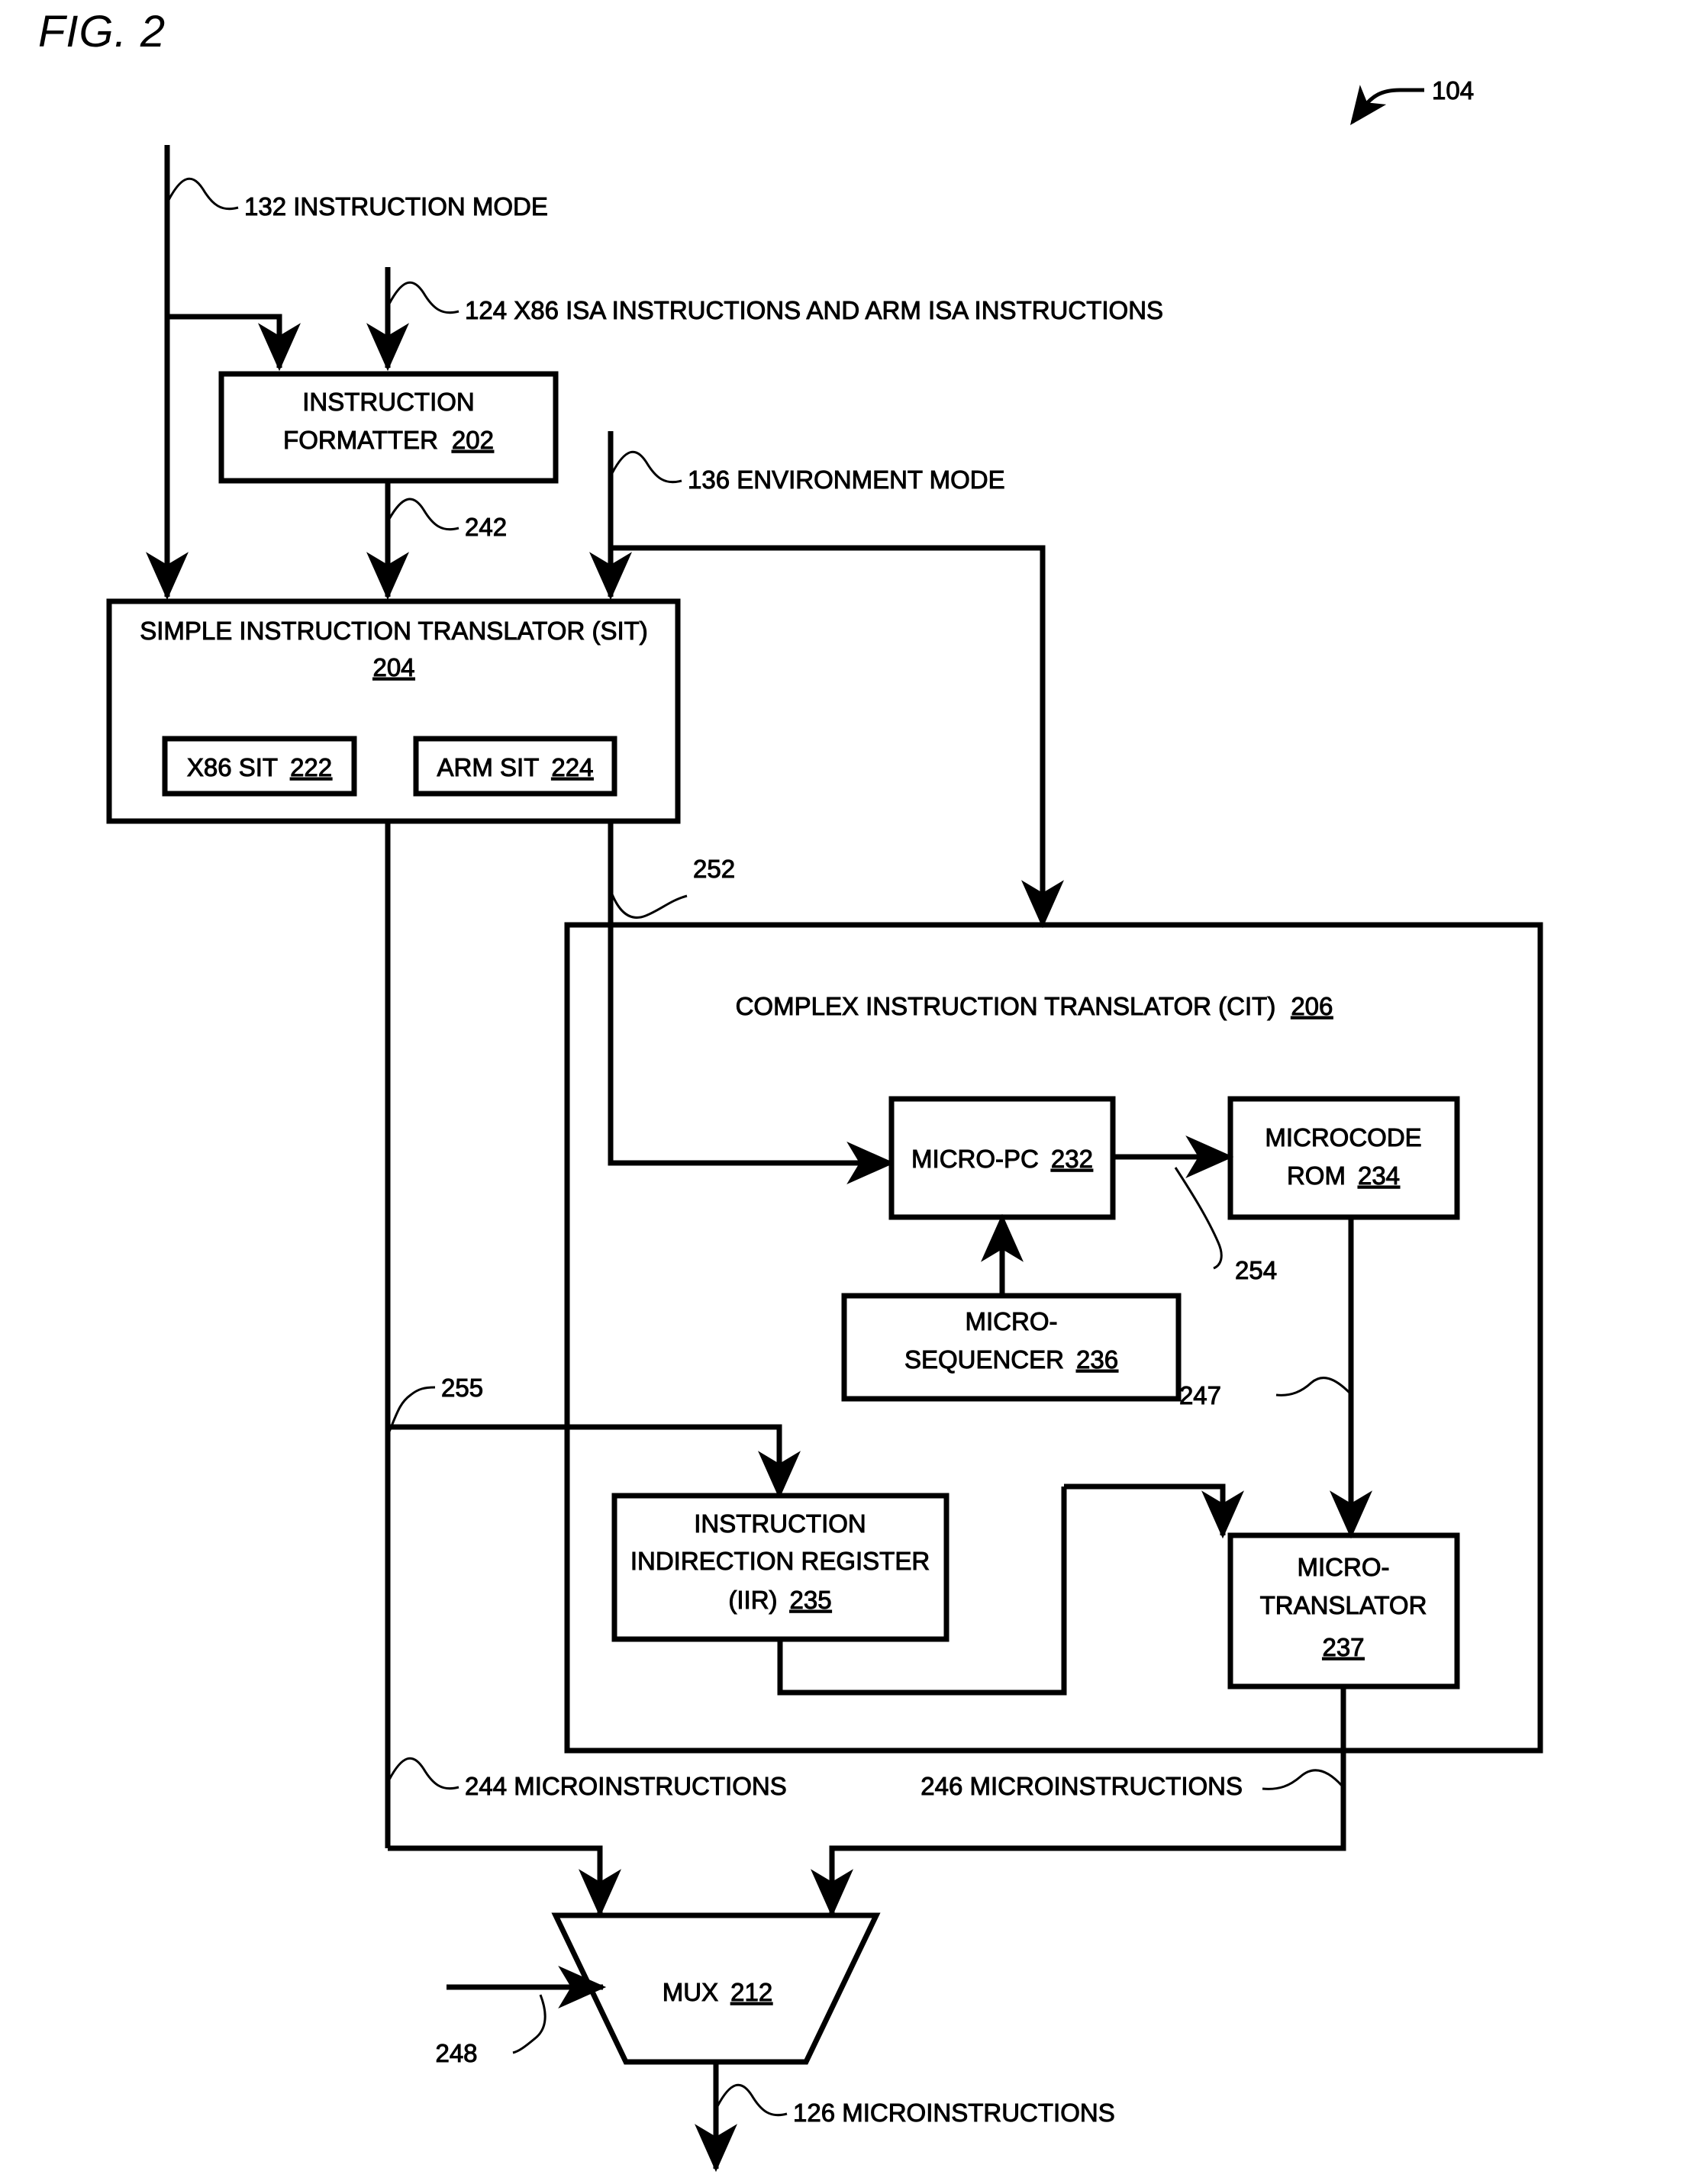 The height and width of the screenshot is (2184, 1683). What do you see at coordinates (1343, 1175) in the screenshot?
I see `microcode-rom-line2: ROM 234` at bounding box center [1343, 1175].